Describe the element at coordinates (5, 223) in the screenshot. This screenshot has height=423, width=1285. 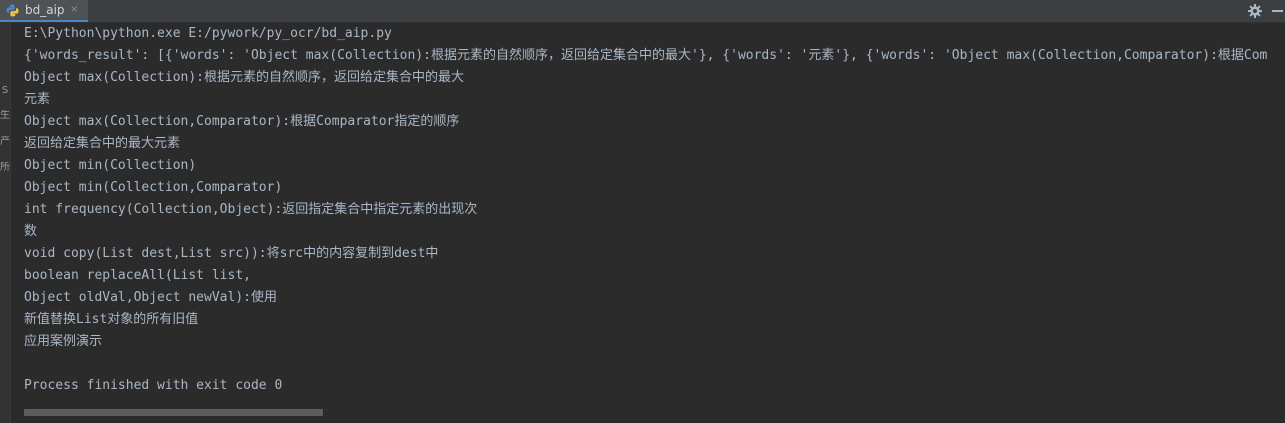
I see `left-gutter: S 生 产 所` at that location.